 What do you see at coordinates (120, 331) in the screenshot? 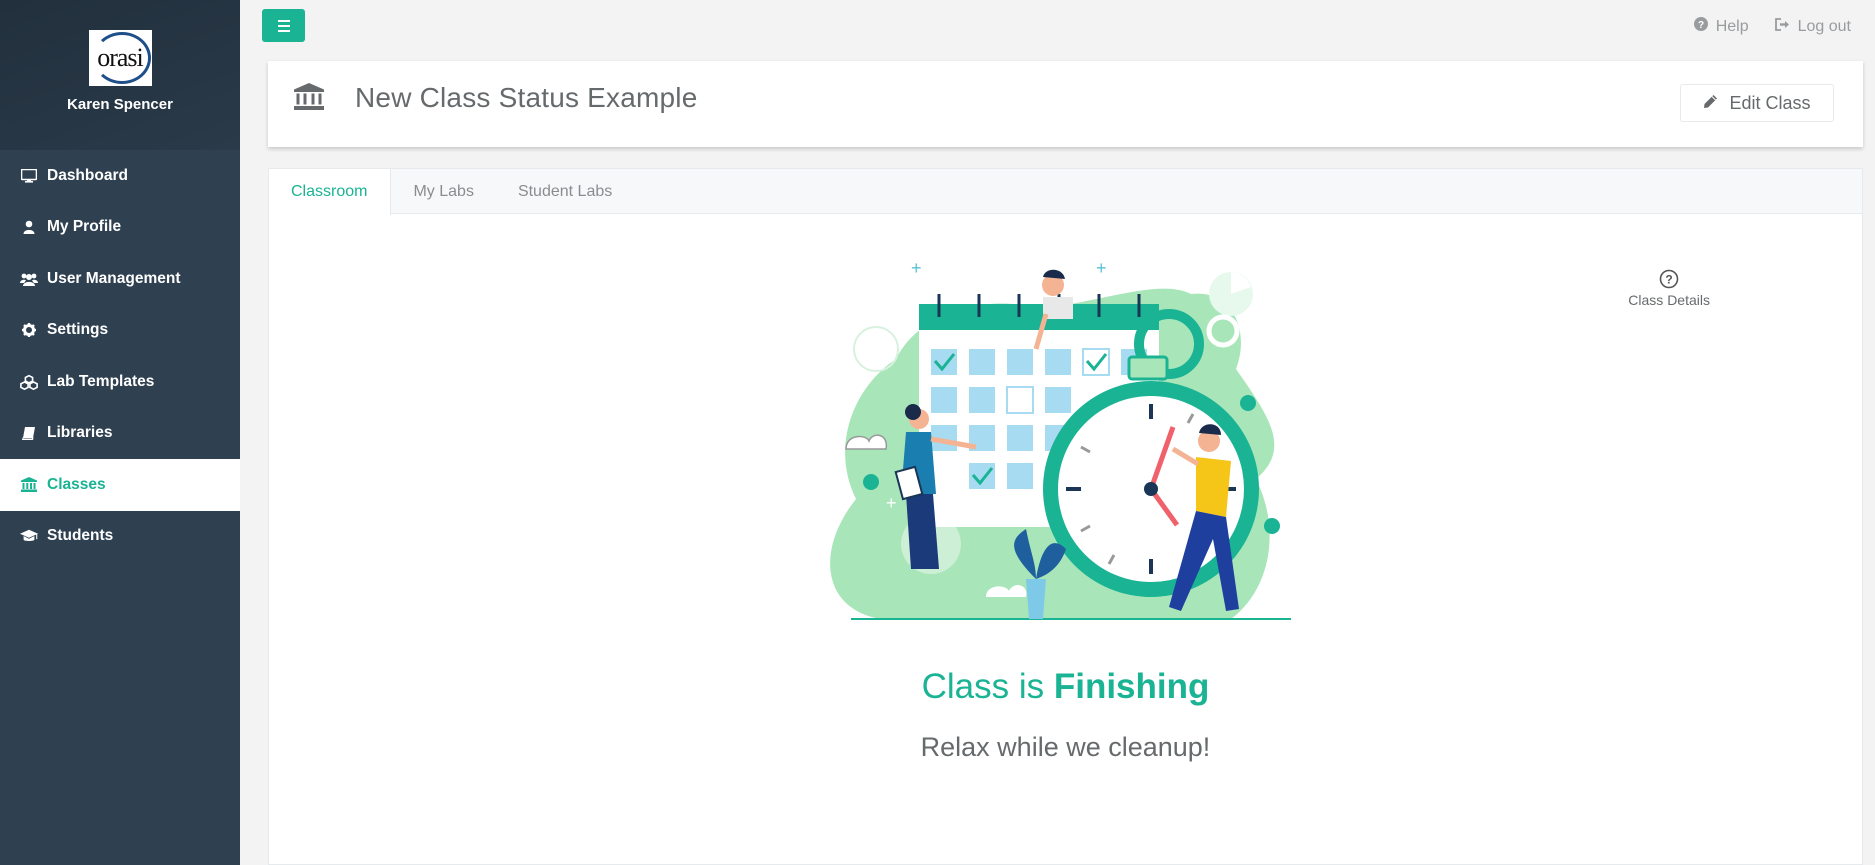
I see `sidebar-item-settings: Settings` at bounding box center [120, 331].